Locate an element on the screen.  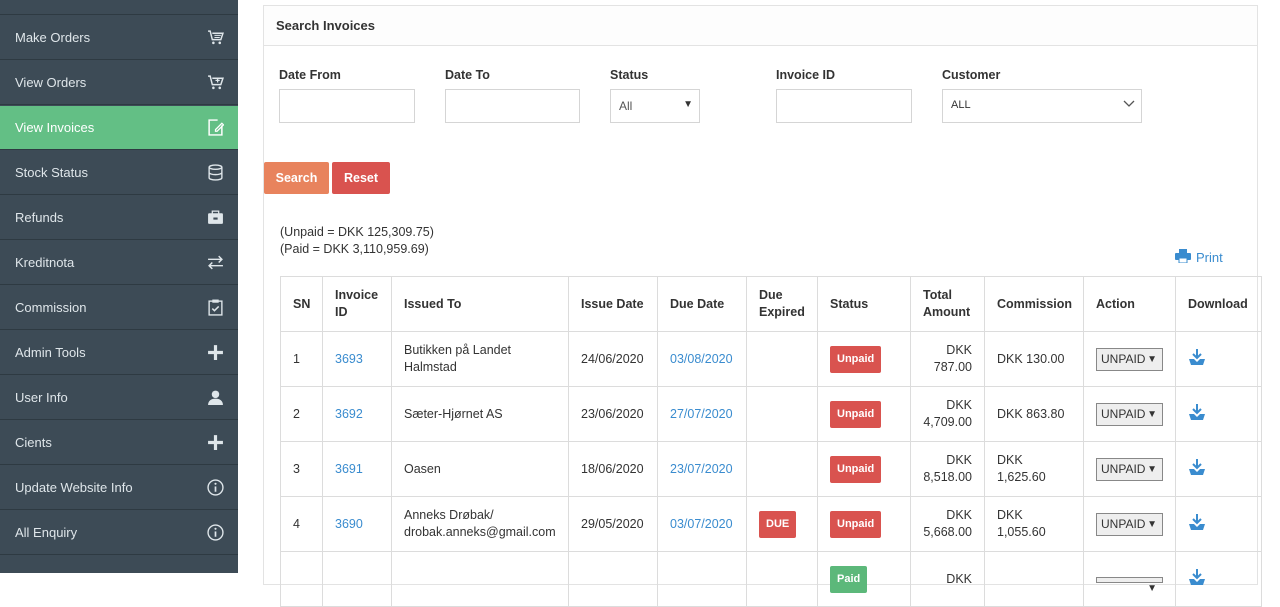
sn-cell: 3 is located at coordinates (301, 469).